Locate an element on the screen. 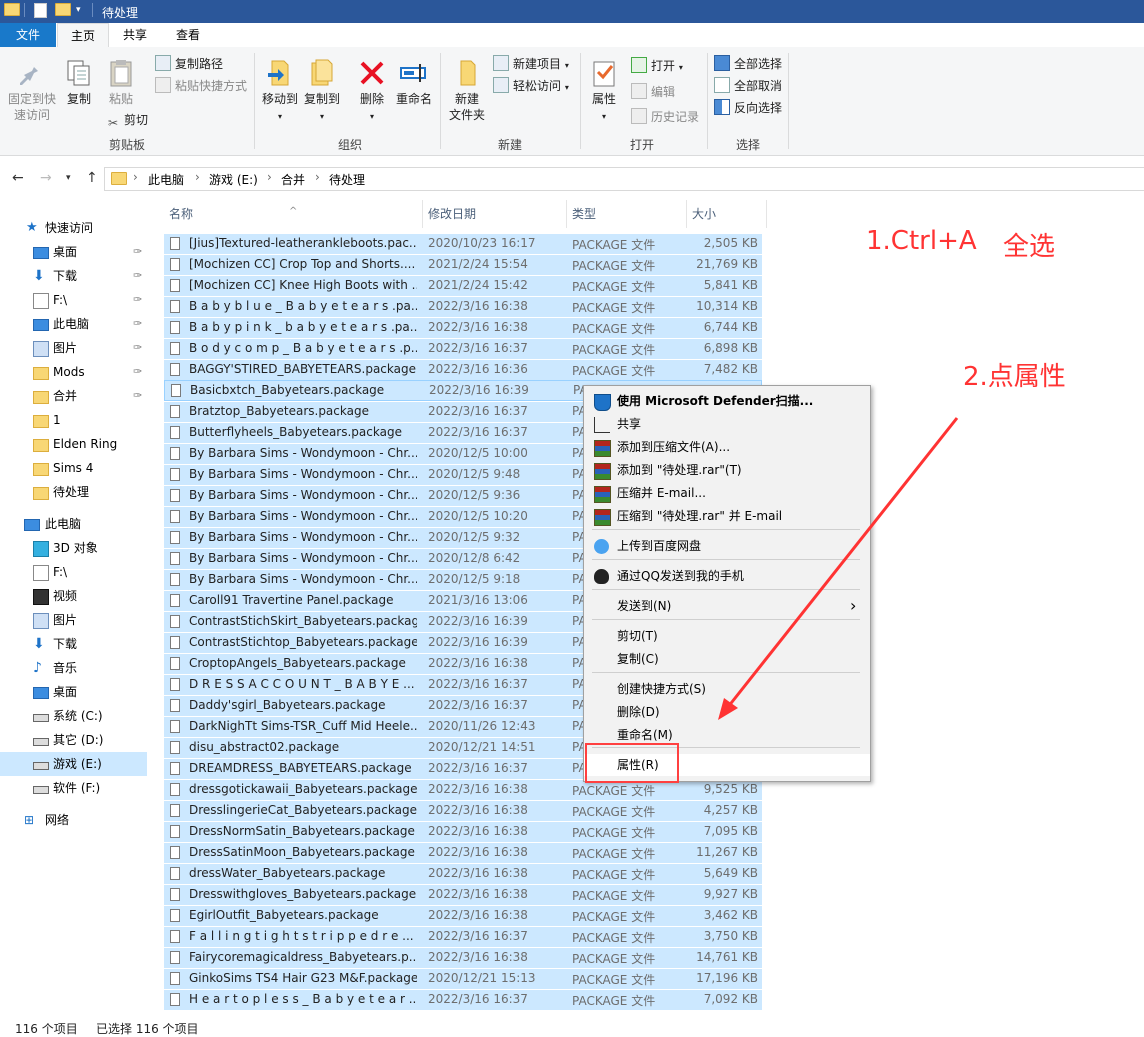  annotation-highlight-box is located at coordinates (632, 763).